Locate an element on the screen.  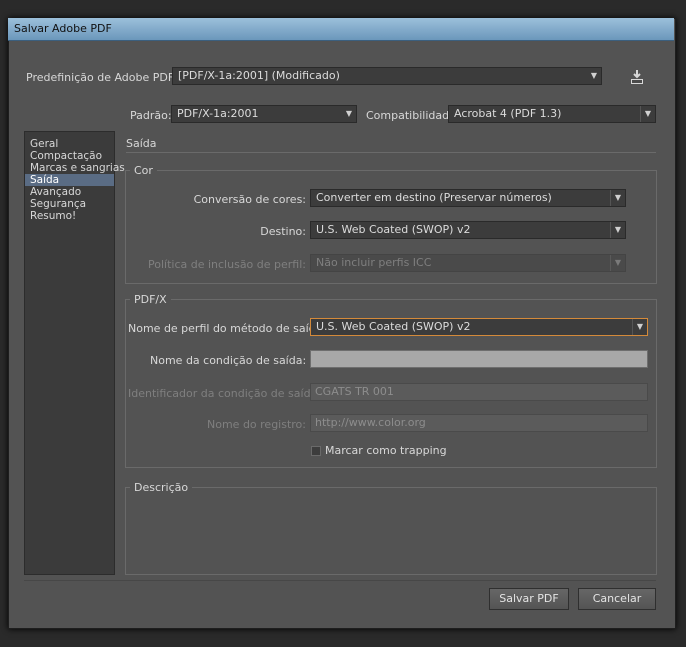
trapped-checkbox is located at coordinates (316, 451).